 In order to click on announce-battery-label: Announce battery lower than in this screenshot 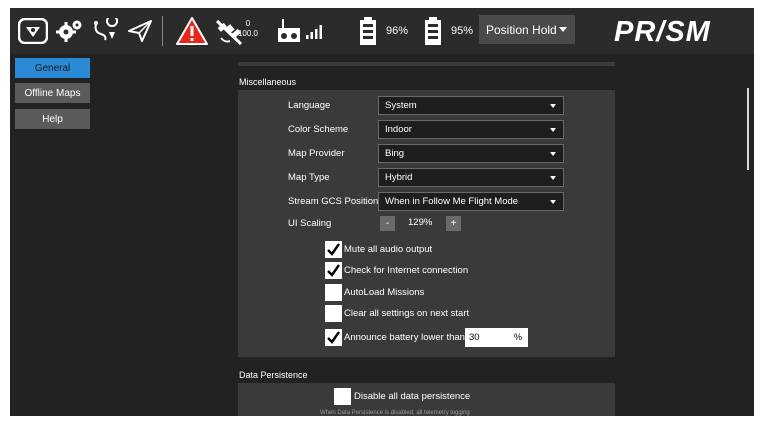, I will do `click(404, 337)`.